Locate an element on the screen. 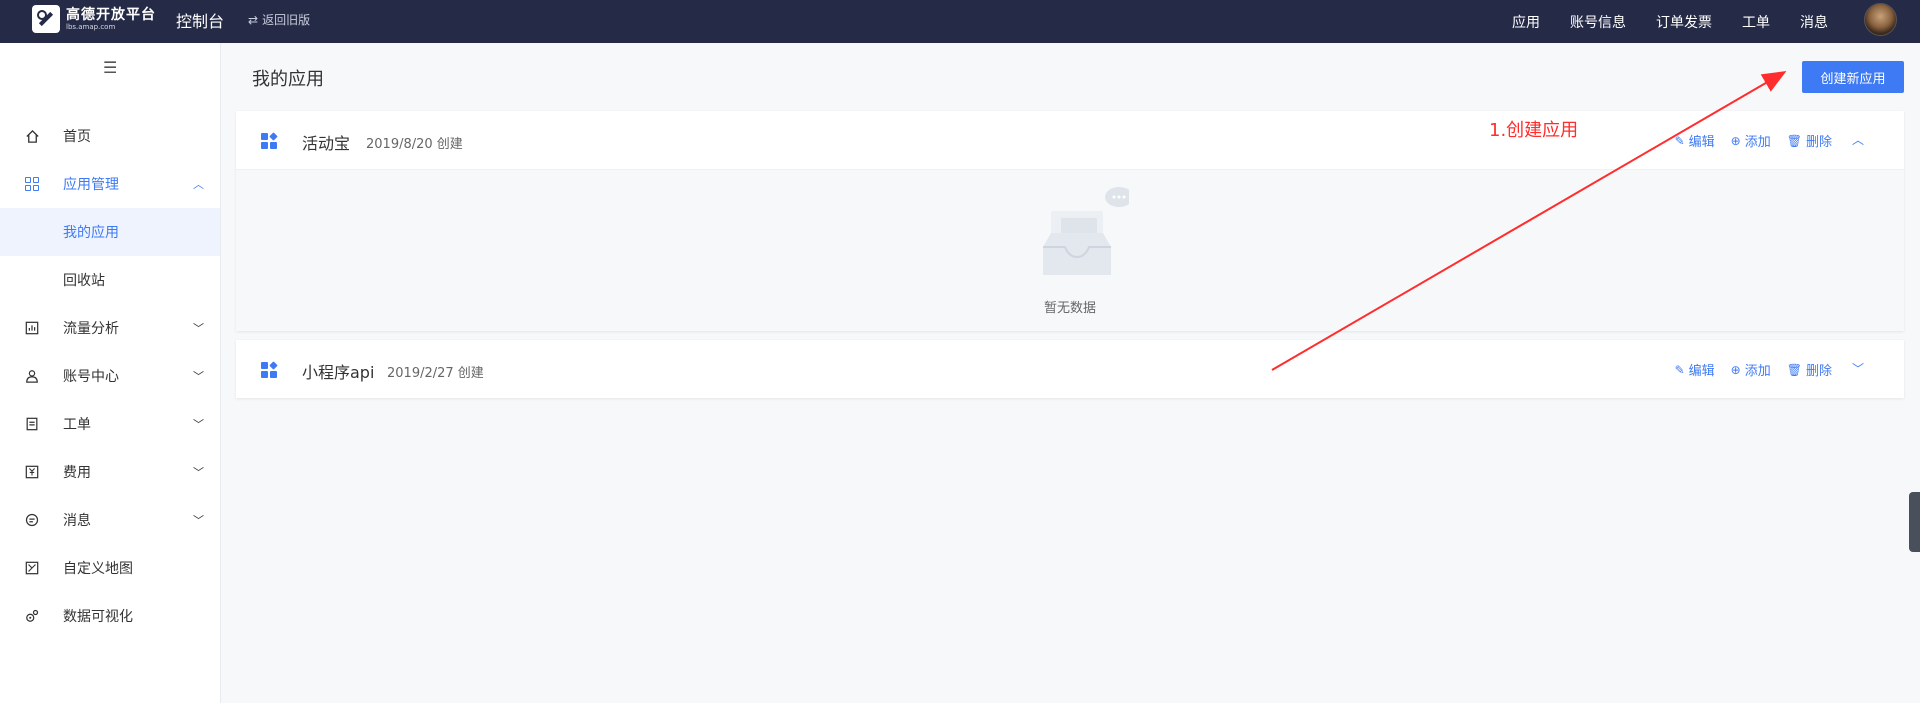 The height and width of the screenshot is (703, 1920). sidebar-item-my-apps: 我的应用 is located at coordinates (110, 232).